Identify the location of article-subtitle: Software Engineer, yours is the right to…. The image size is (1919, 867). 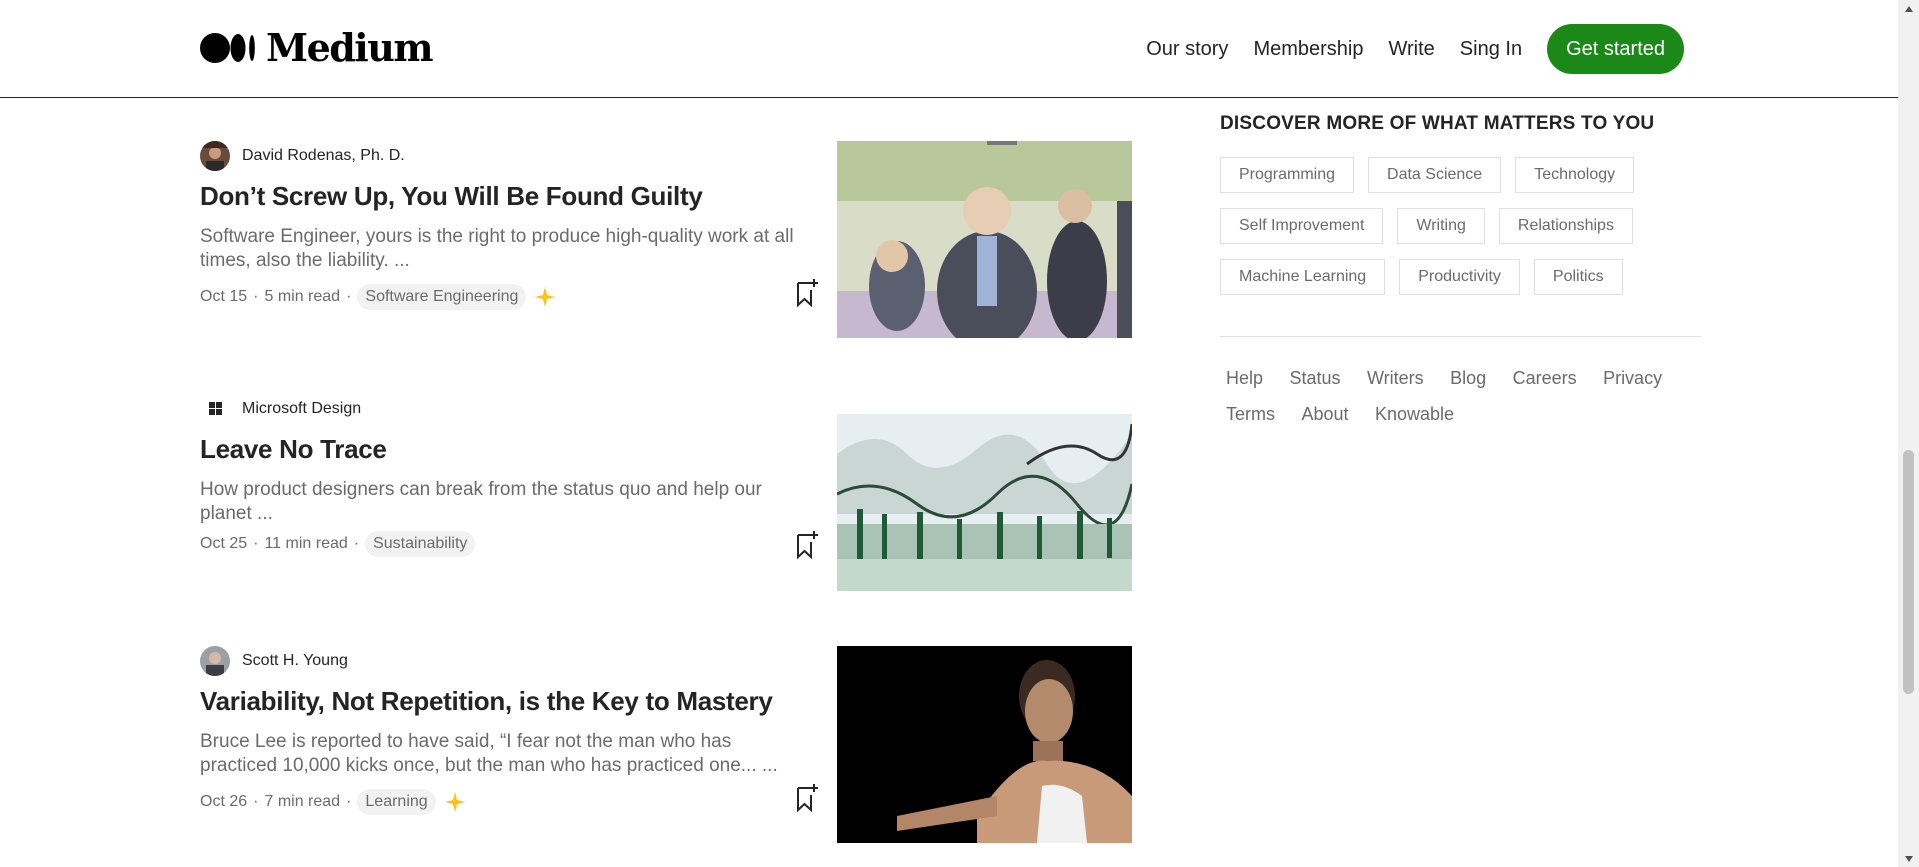
(505, 249).